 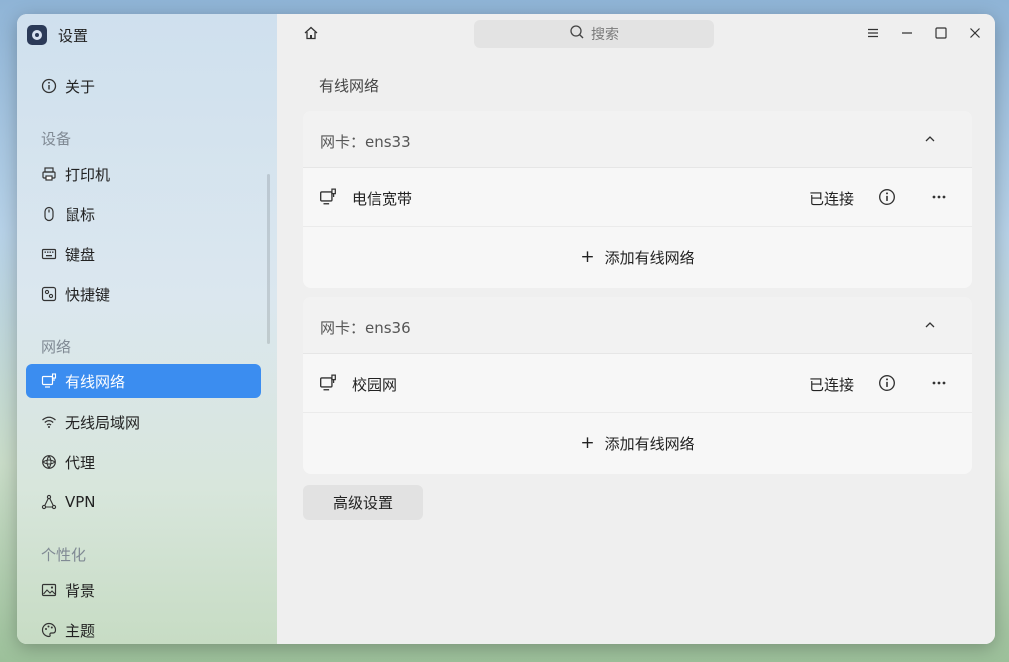 I want to click on sidebar-item-label: 有线网络, so click(x=95, y=381).